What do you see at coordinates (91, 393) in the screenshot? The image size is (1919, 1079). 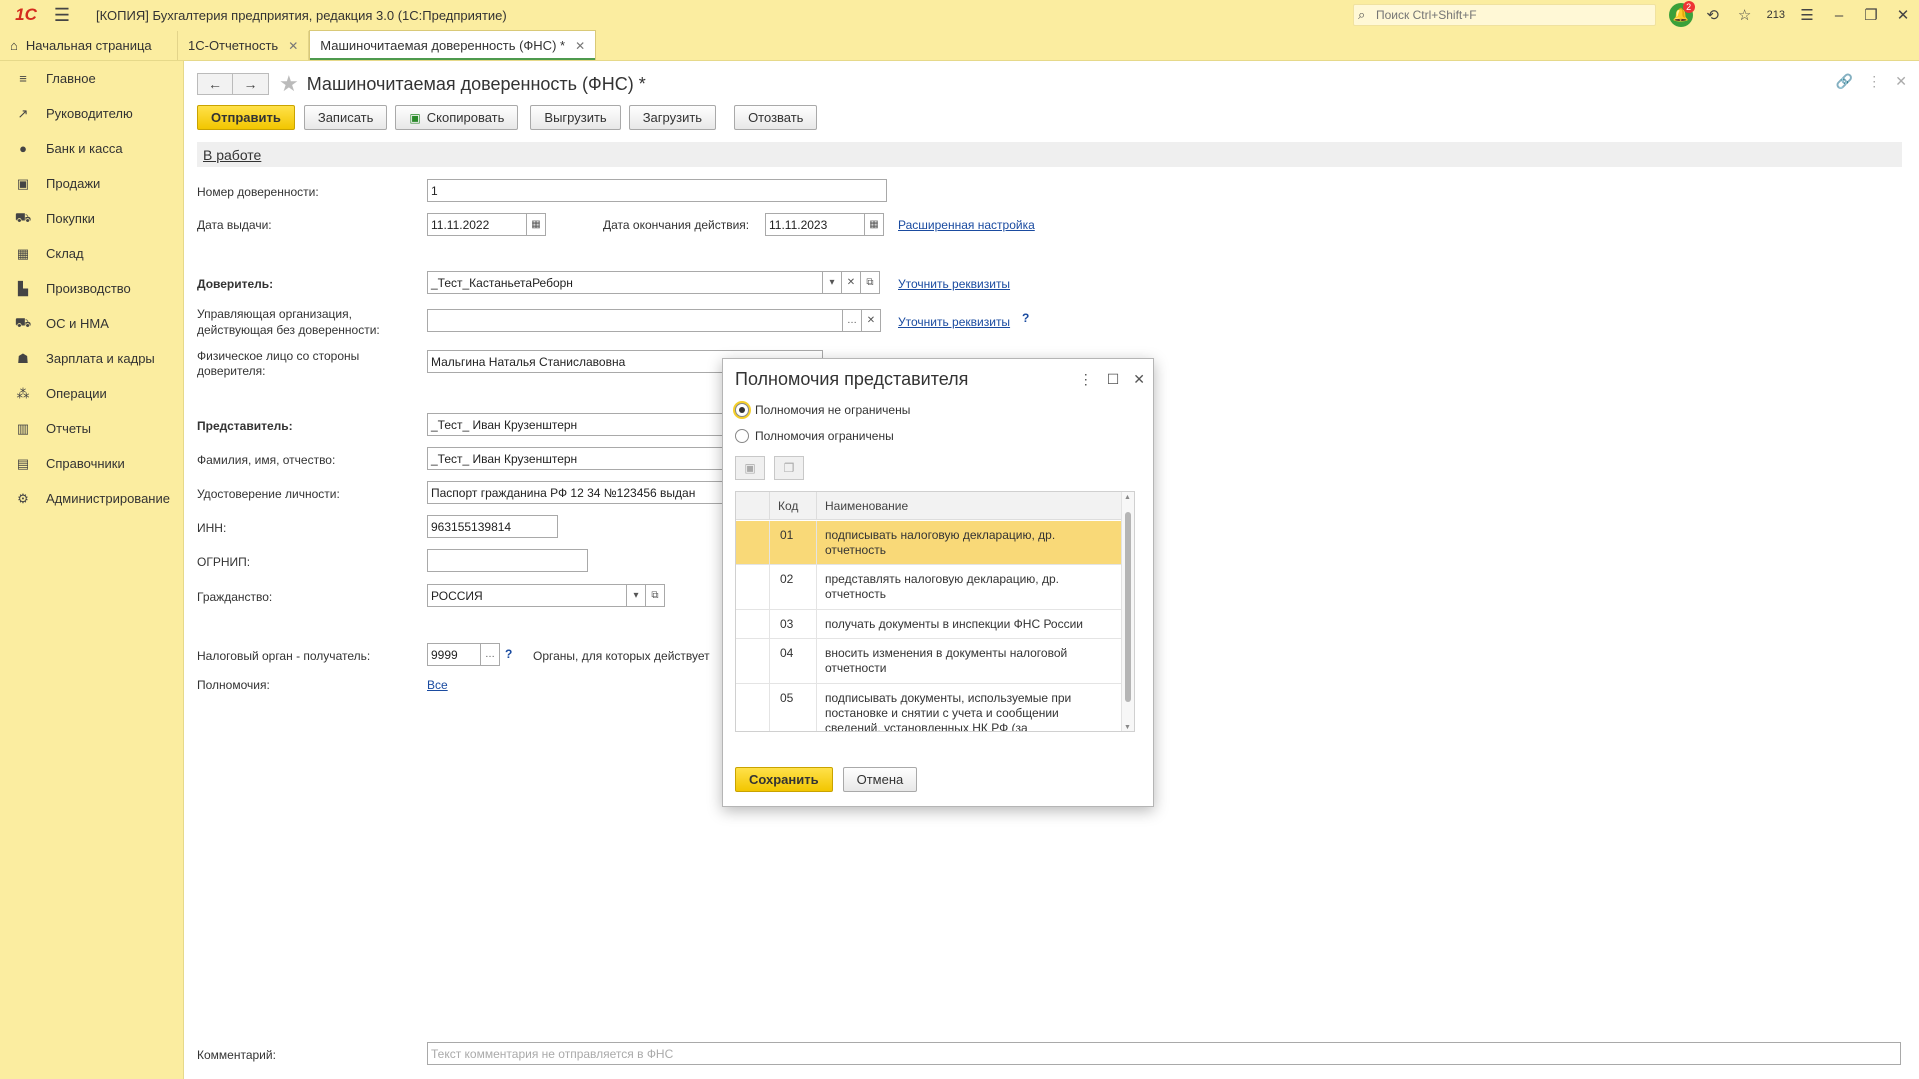 I see `sidebar-item-operations: ⁂ Операции` at bounding box center [91, 393].